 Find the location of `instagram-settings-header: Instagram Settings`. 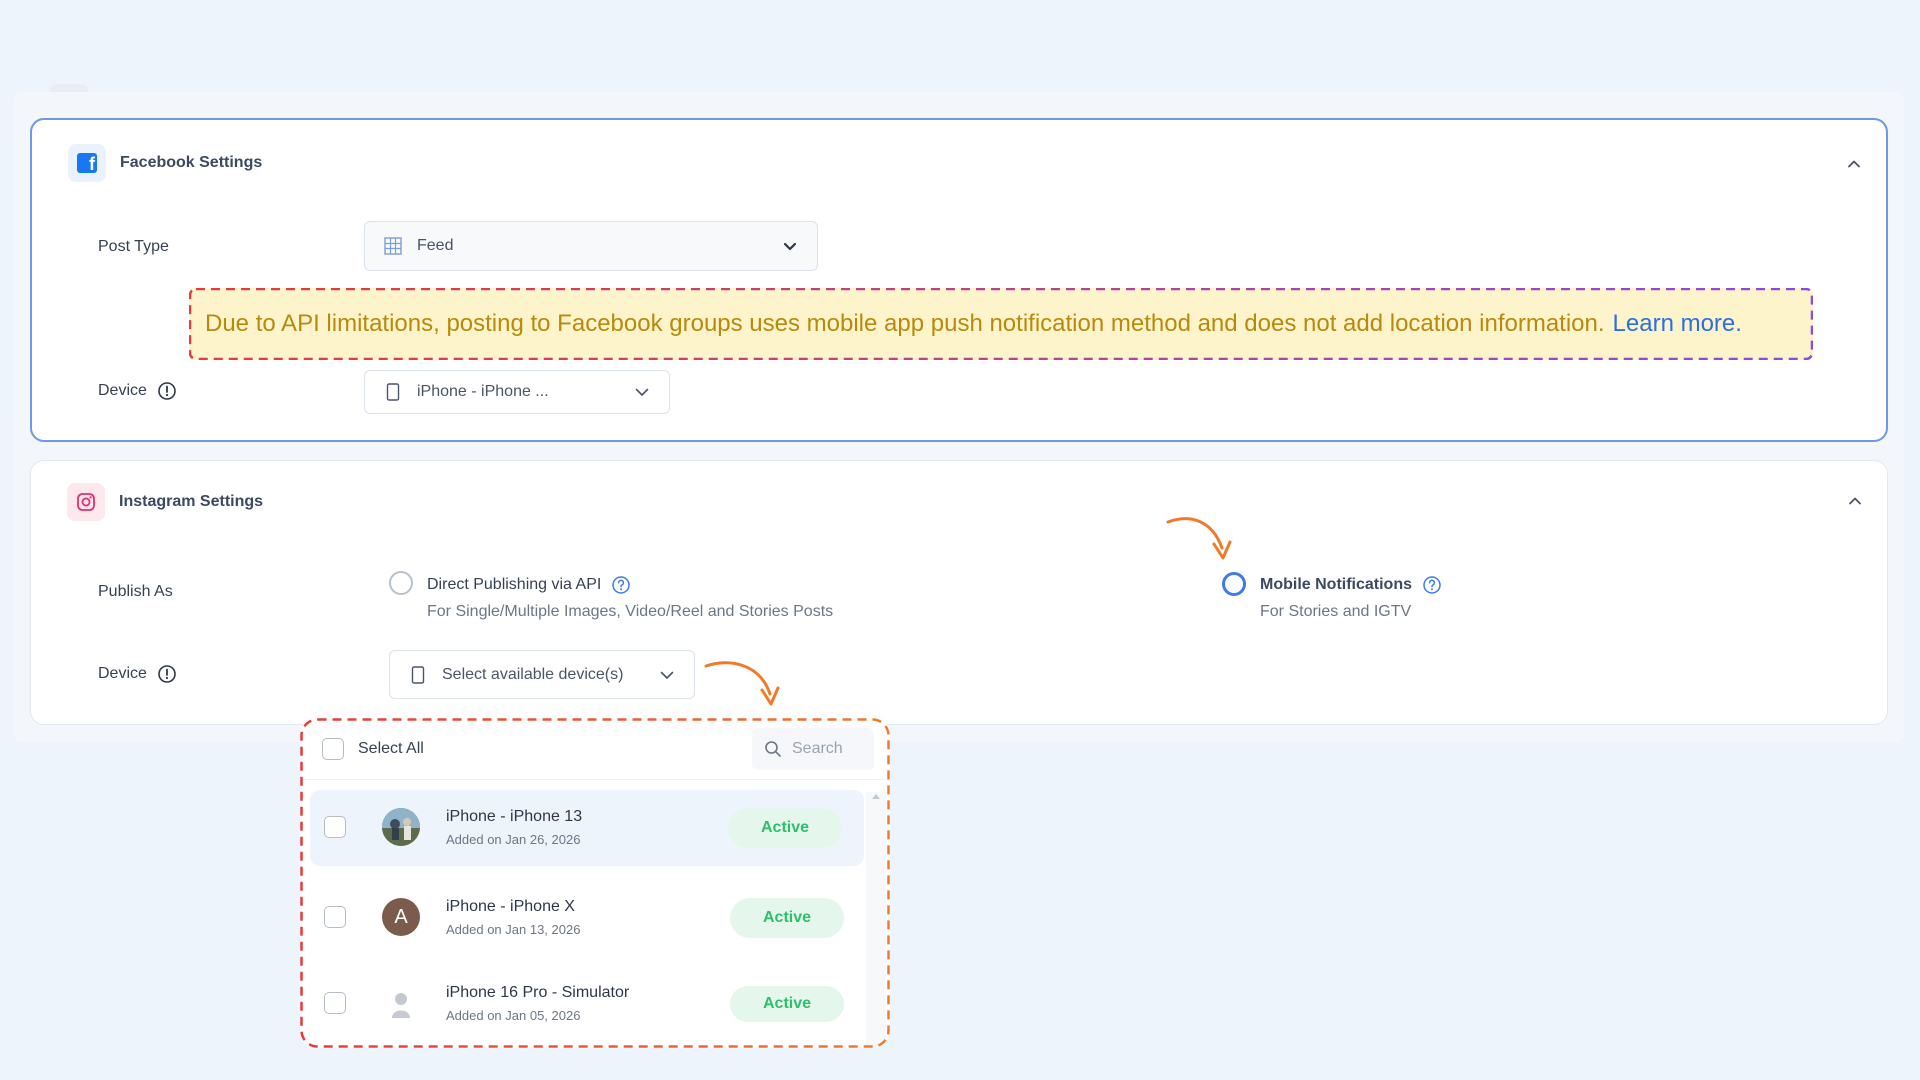

instagram-settings-header: Instagram Settings is located at coordinates (165, 502).